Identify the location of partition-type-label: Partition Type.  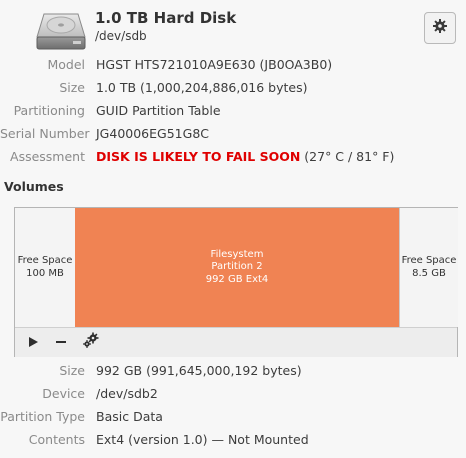
(42, 416).